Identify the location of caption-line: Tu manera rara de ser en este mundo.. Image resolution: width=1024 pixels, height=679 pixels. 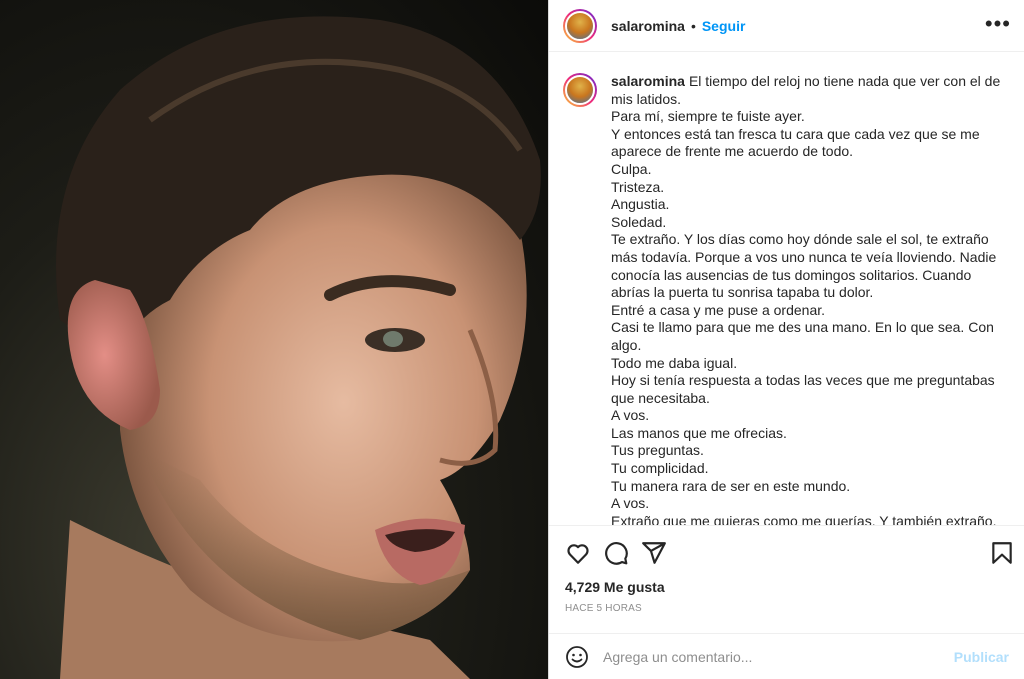
(731, 485).